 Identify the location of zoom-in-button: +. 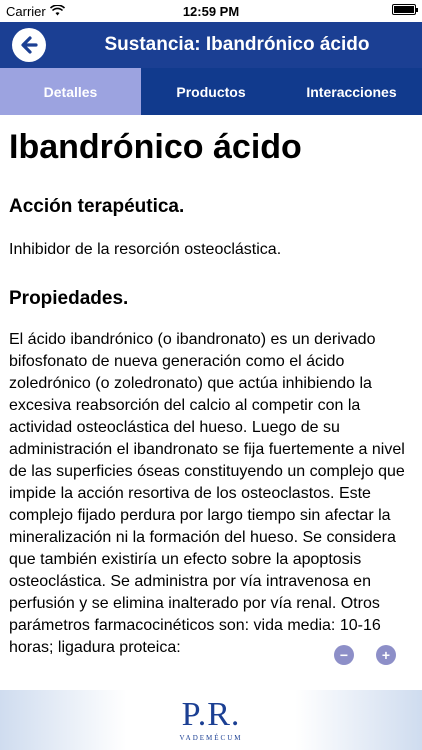
(386, 655).